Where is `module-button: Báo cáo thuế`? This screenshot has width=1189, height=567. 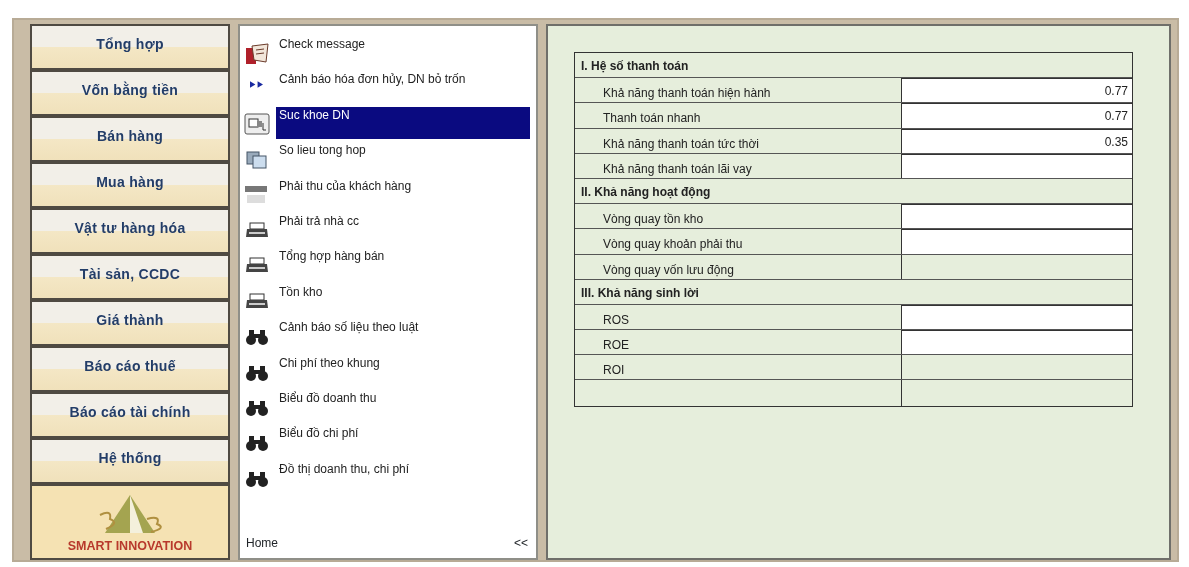 module-button: Báo cáo thuế is located at coordinates (130, 369).